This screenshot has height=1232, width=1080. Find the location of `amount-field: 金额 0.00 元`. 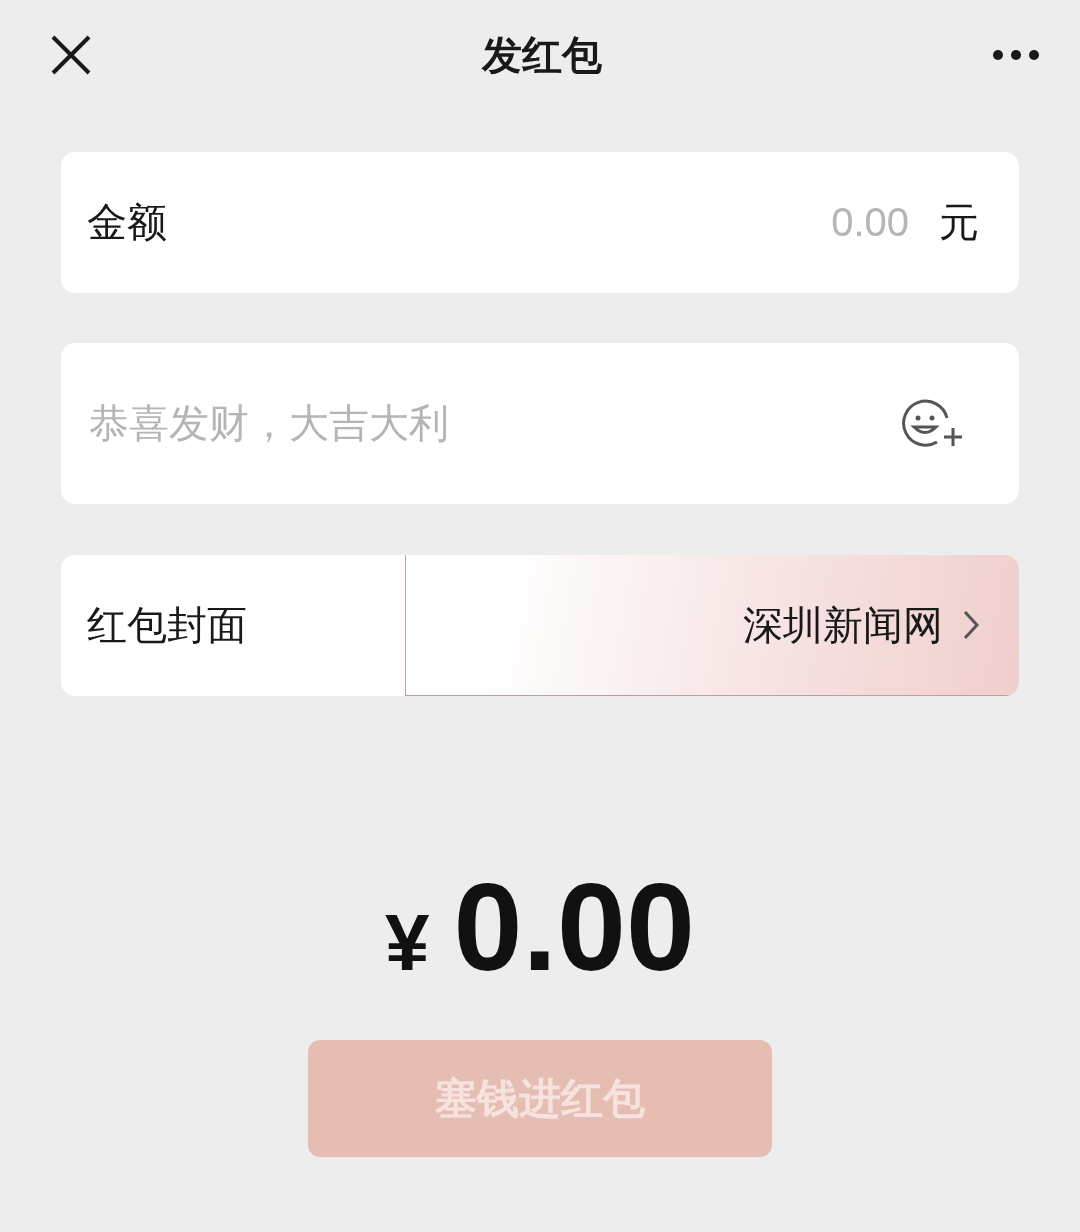

amount-field: 金额 0.00 元 is located at coordinates (540, 222).